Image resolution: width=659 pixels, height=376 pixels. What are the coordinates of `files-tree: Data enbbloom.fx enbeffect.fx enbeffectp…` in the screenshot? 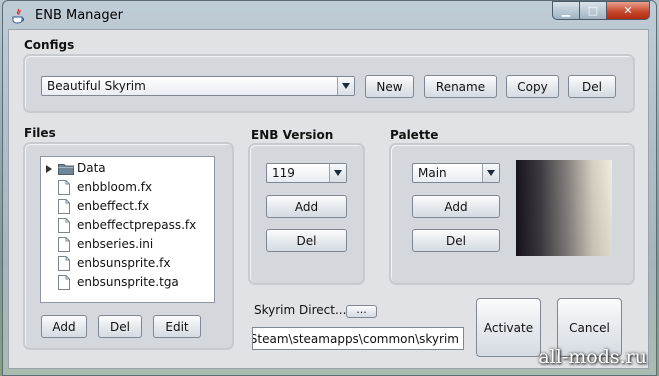 It's located at (127, 229).